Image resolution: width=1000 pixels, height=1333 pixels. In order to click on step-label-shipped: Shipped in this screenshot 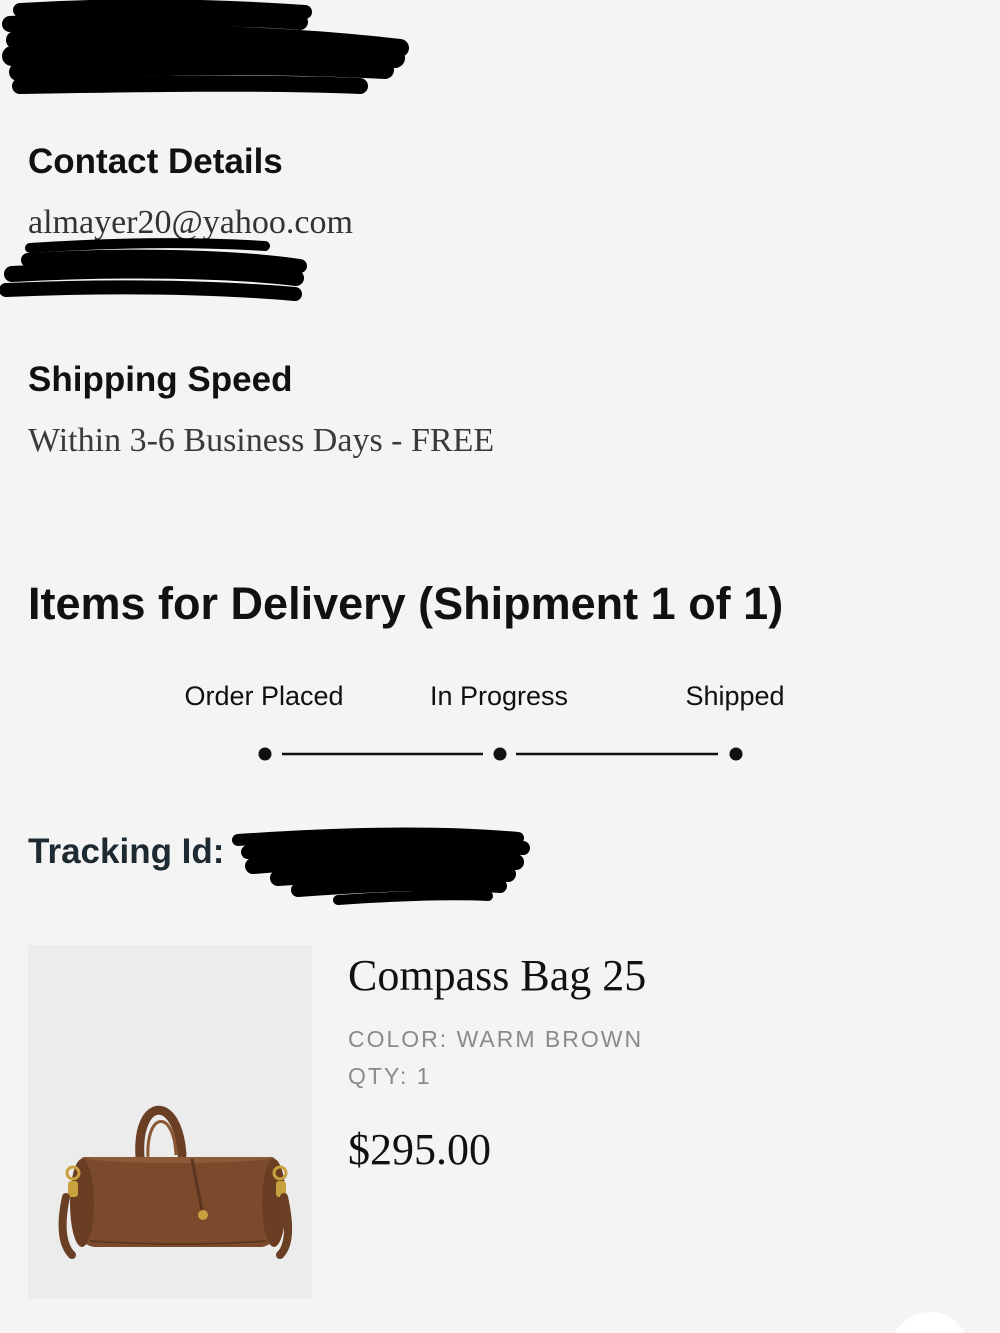, I will do `click(735, 696)`.